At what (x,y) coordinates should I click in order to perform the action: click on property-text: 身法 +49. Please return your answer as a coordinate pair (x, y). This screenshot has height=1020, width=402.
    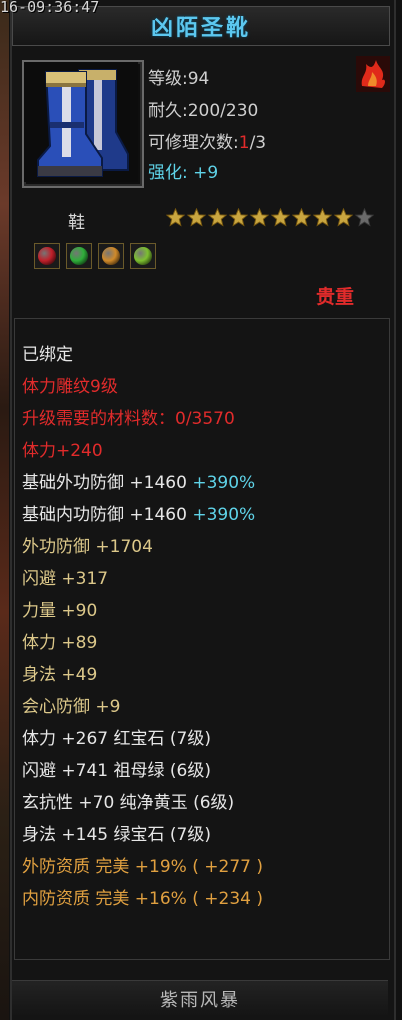
    Looking at the image, I should click on (60, 675).